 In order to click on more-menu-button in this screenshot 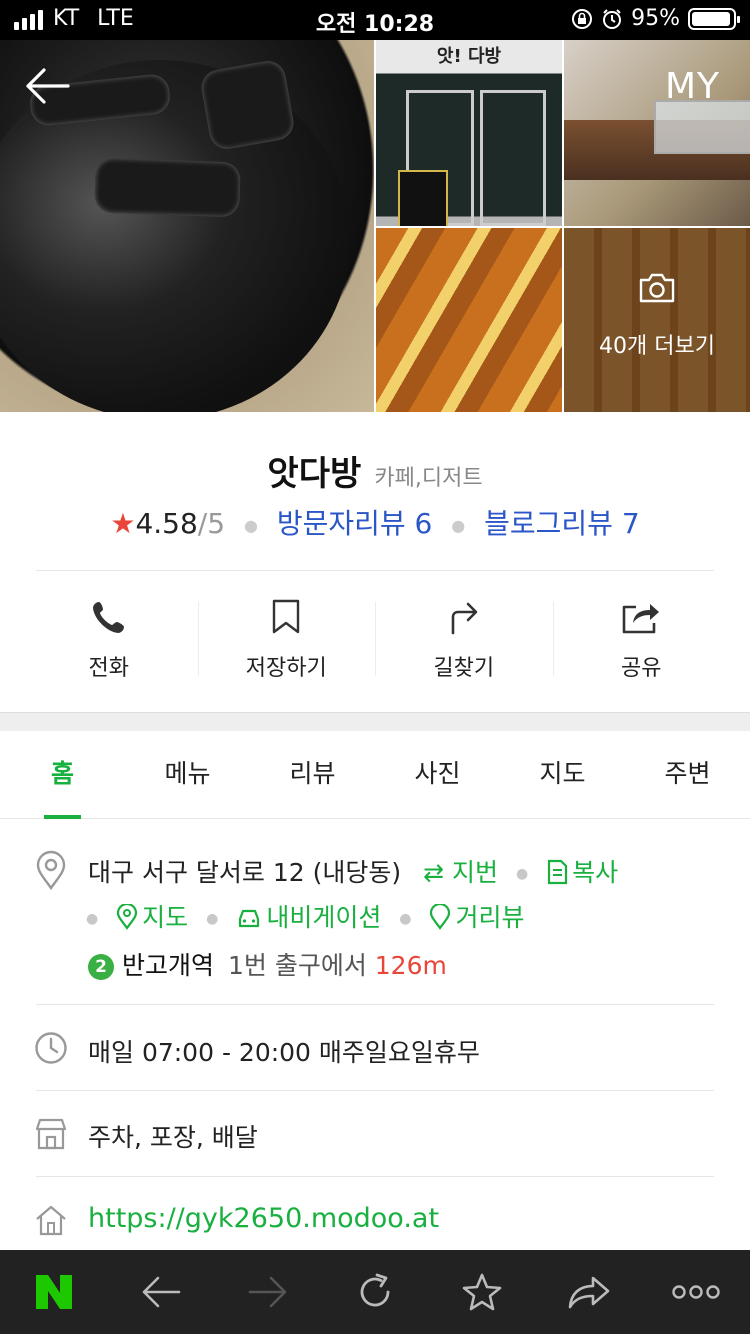, I will do `click(696, 1292)`.